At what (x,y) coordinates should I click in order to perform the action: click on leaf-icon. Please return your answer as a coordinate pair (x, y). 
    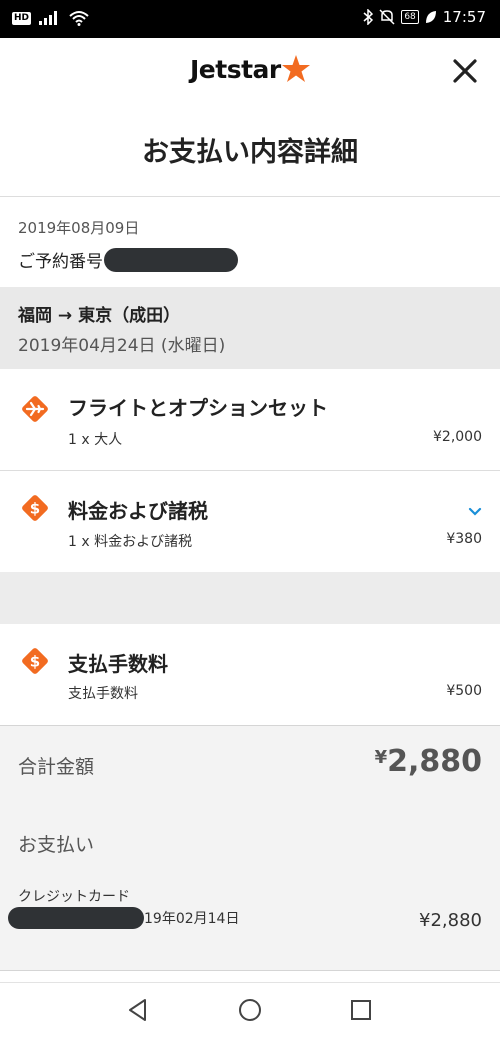
    Looking at the image, I should click on (430, 17).